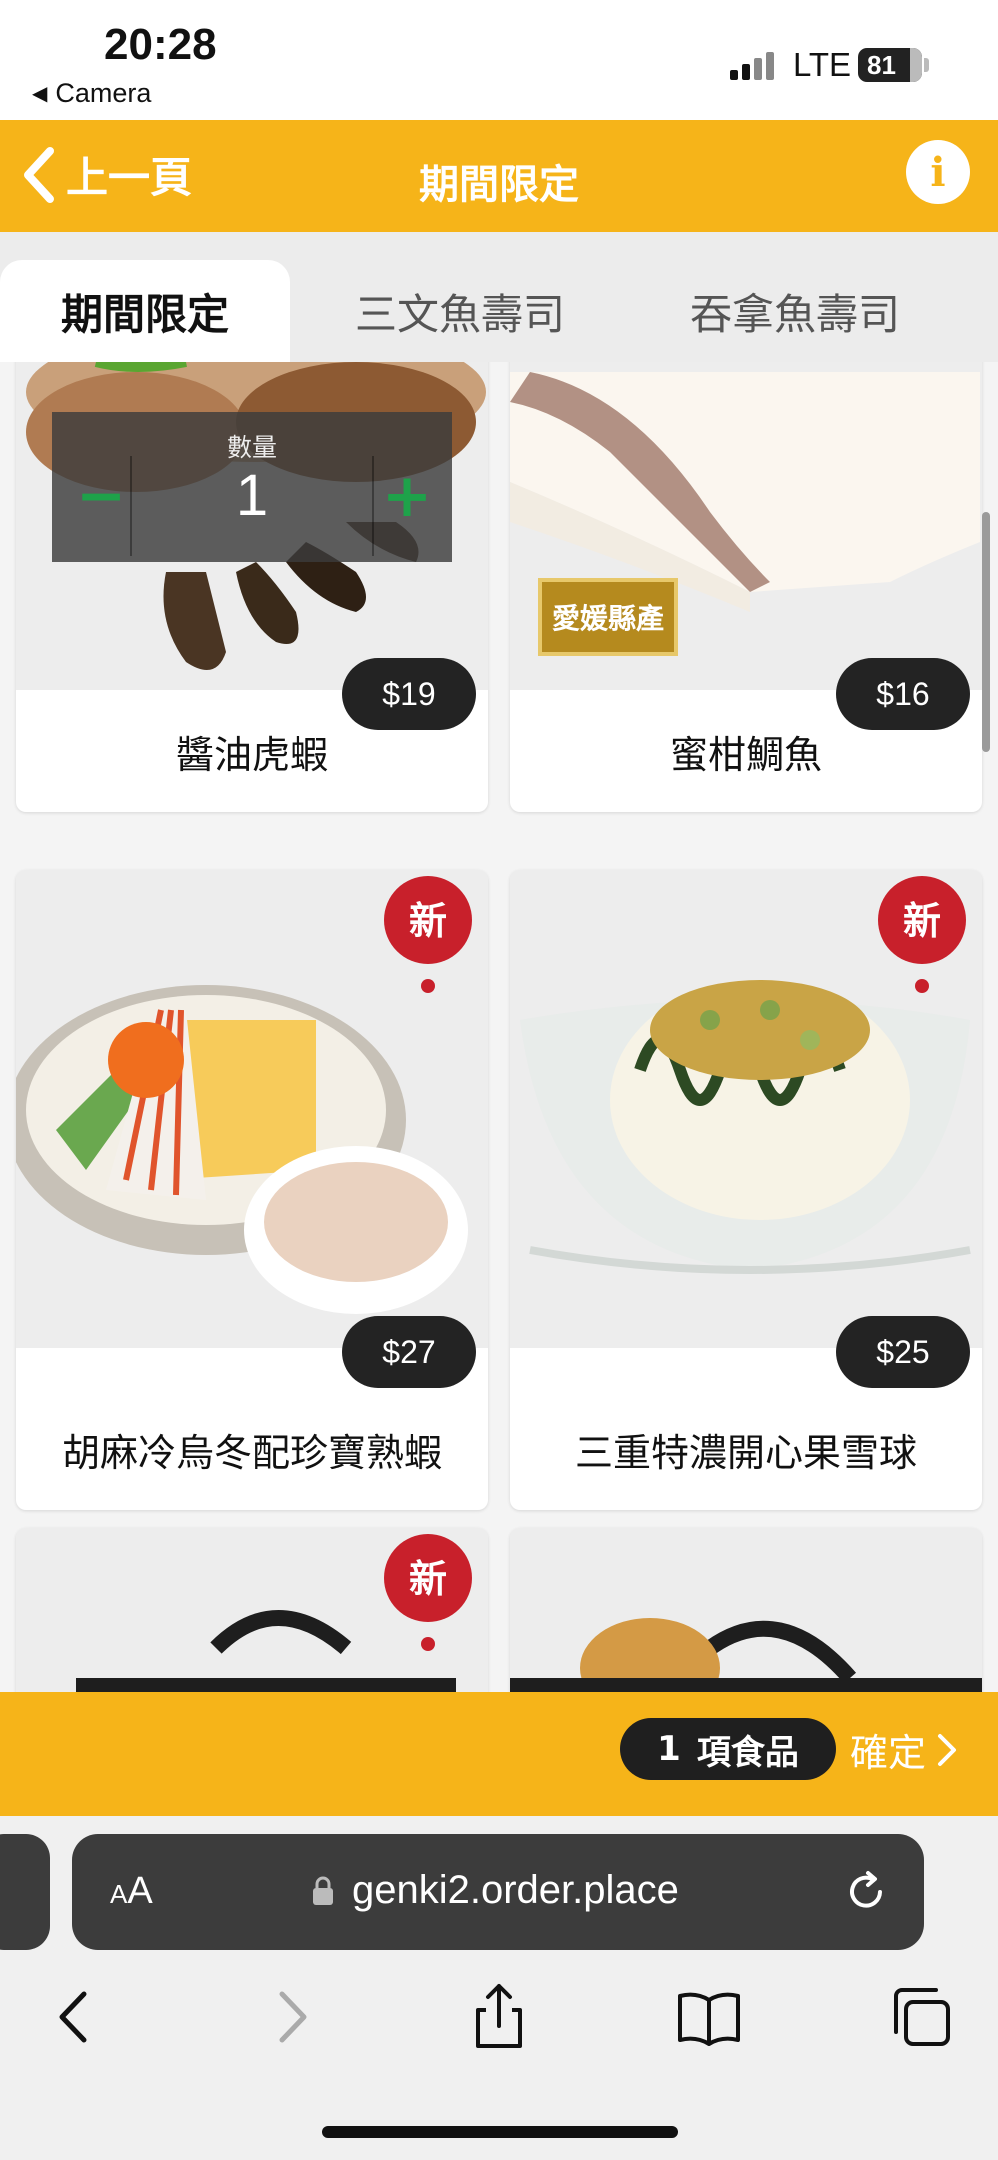 This screenshot has width=998, height=2160. What do you see at coordinates (669, 1749) in the screenshot?
I see `cart-count: 1` at bounding box center [669, 1749].